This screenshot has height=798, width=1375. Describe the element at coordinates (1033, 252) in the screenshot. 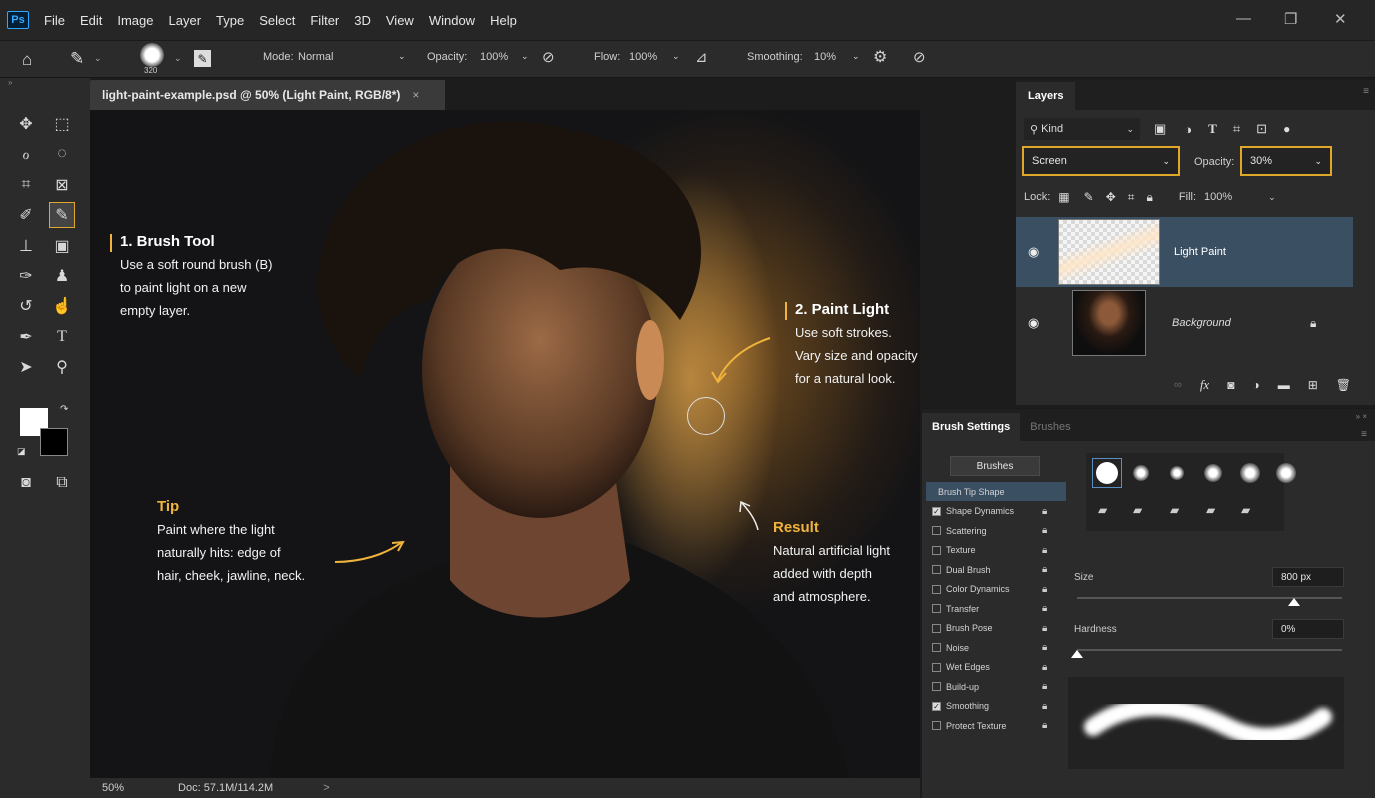

I see `visibility-eye-icon: ◉` at that location.